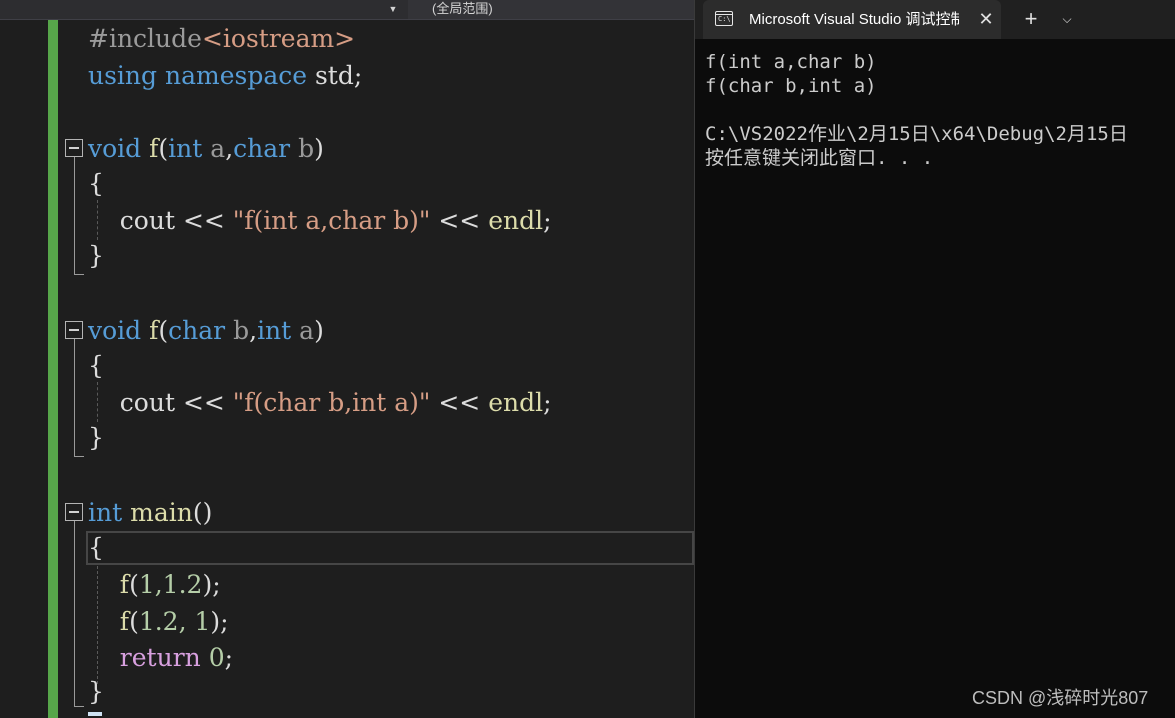 This screenshot has width=1175, height=718. Describe the element at coordinates (216, 657) in the screenshot. I see `numeric-literal: 0` at that location.